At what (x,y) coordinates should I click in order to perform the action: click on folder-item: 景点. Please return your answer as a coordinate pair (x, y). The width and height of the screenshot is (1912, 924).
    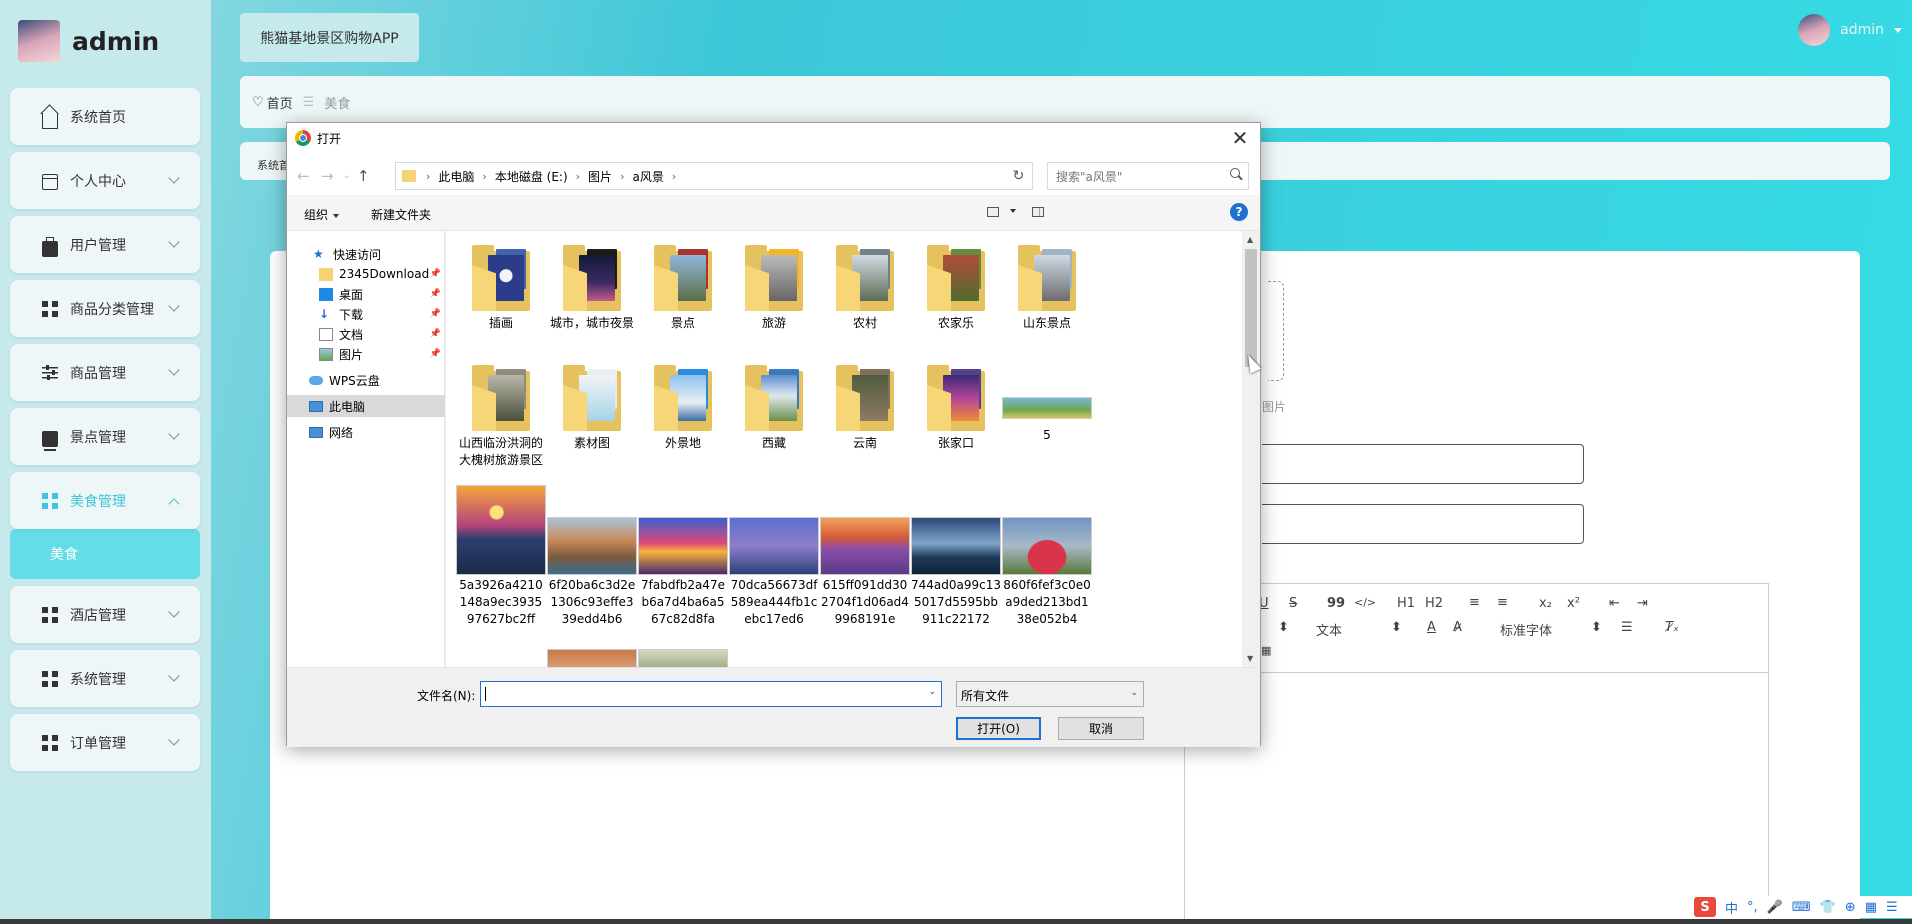
    Looking at the image, I should click on (683, 288).